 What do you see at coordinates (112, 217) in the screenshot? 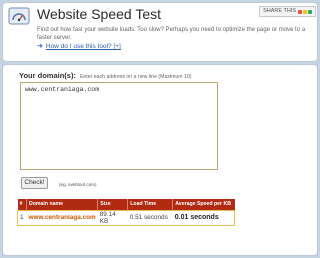
I see `row-size: 89.14 KB` at bounding box center [112, 217].